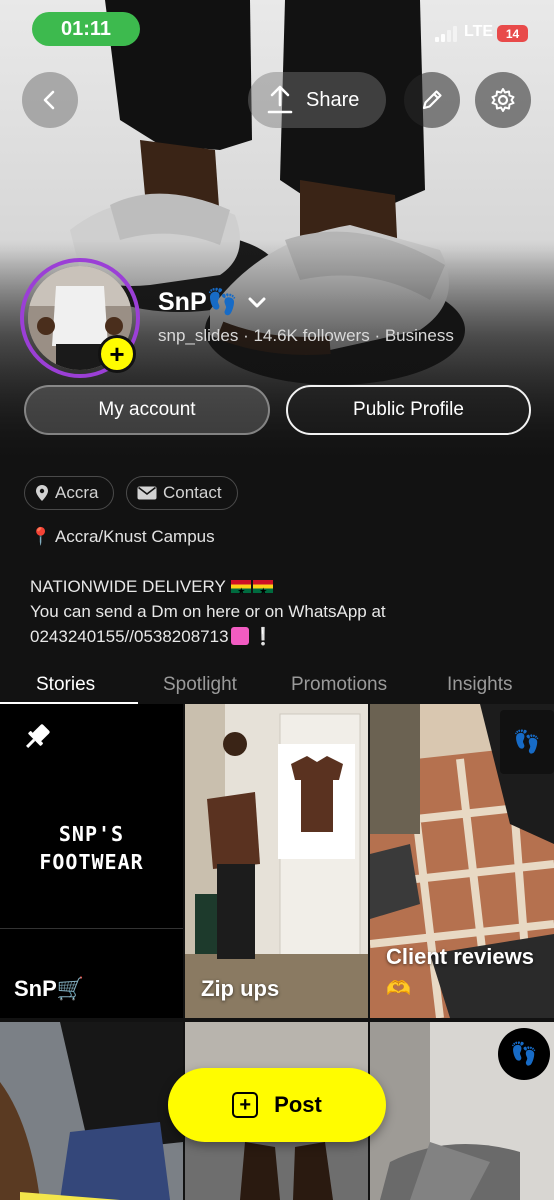 The width and height of the screenshot is (554, 1200). I want to click on profile-tabs: Stories Spotlight Promotions Insights, so click(277, 685).